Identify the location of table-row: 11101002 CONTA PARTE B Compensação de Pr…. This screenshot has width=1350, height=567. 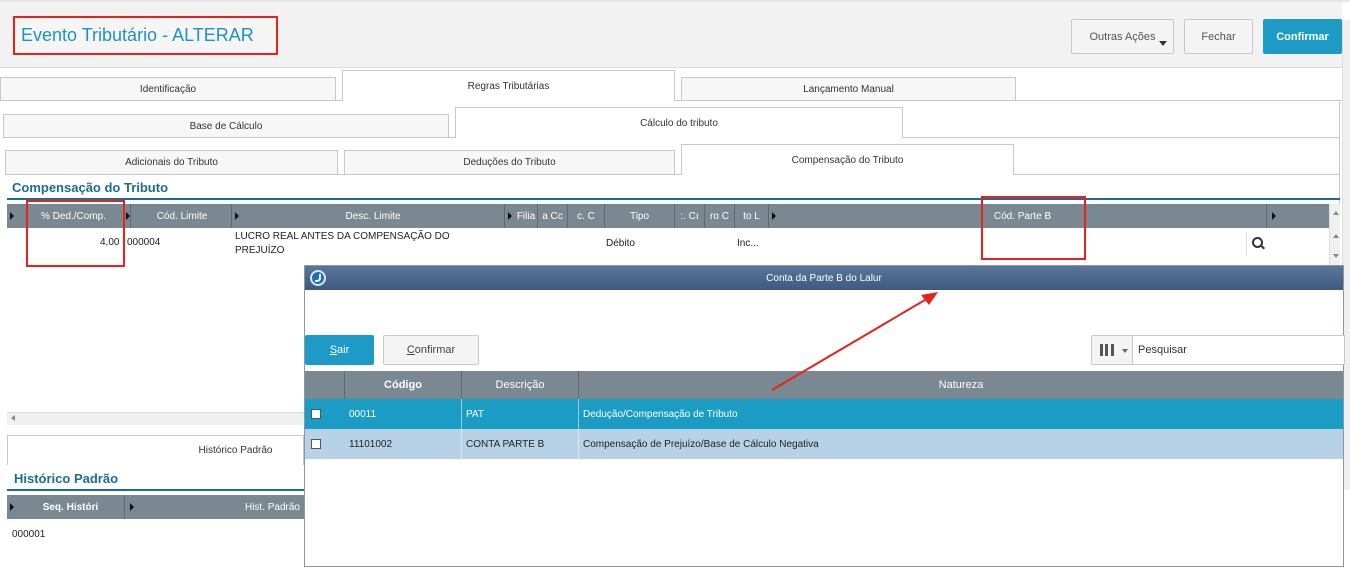
(824, 444).